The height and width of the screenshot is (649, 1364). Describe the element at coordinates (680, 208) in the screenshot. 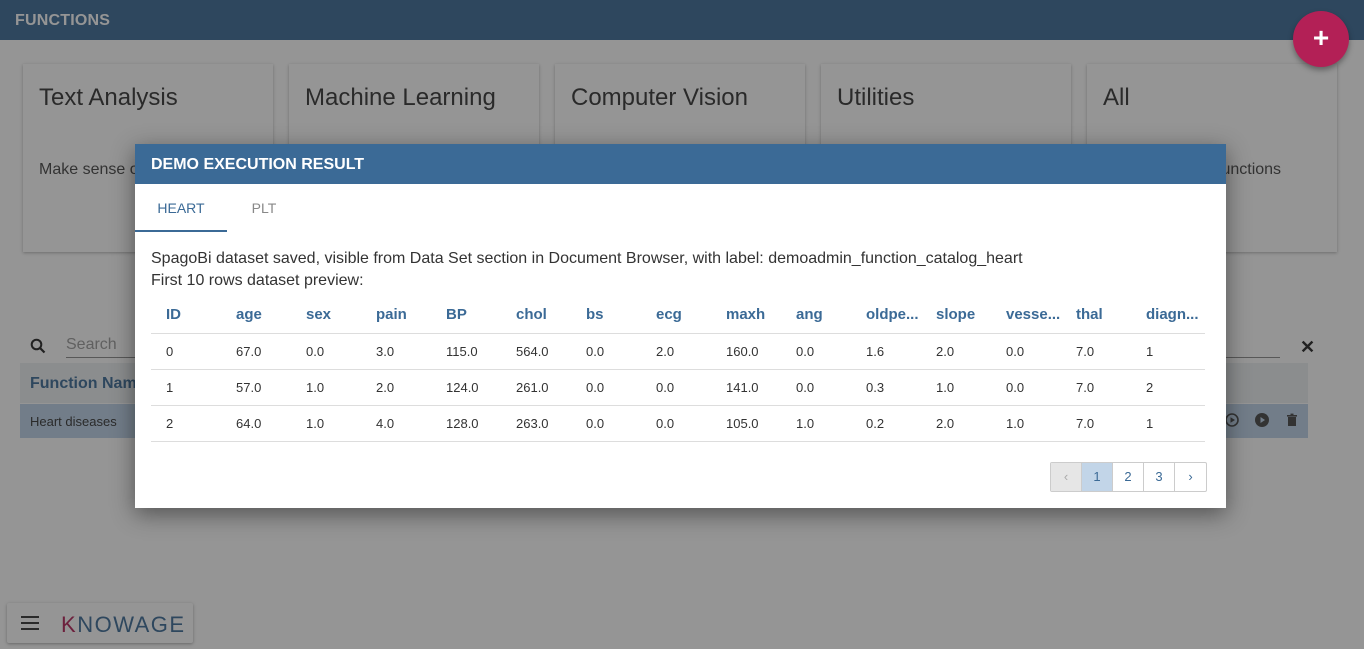

I see `dialog-tabs: HEART PLT` at that location.